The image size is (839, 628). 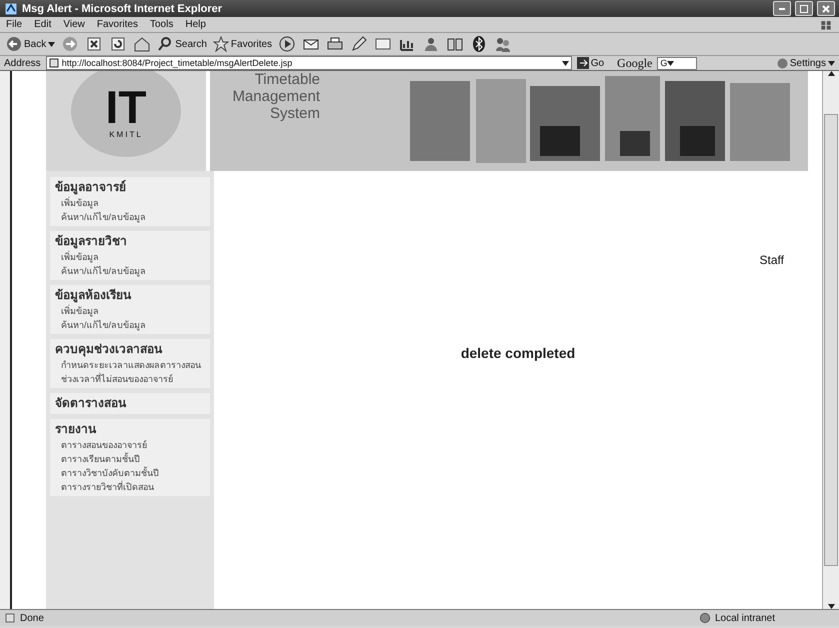 What do you see at coordinates (130, 241) in the screenshot?
I see `section-heading: ข้อมูลรายวิชา` at bounding box center [130, 241].